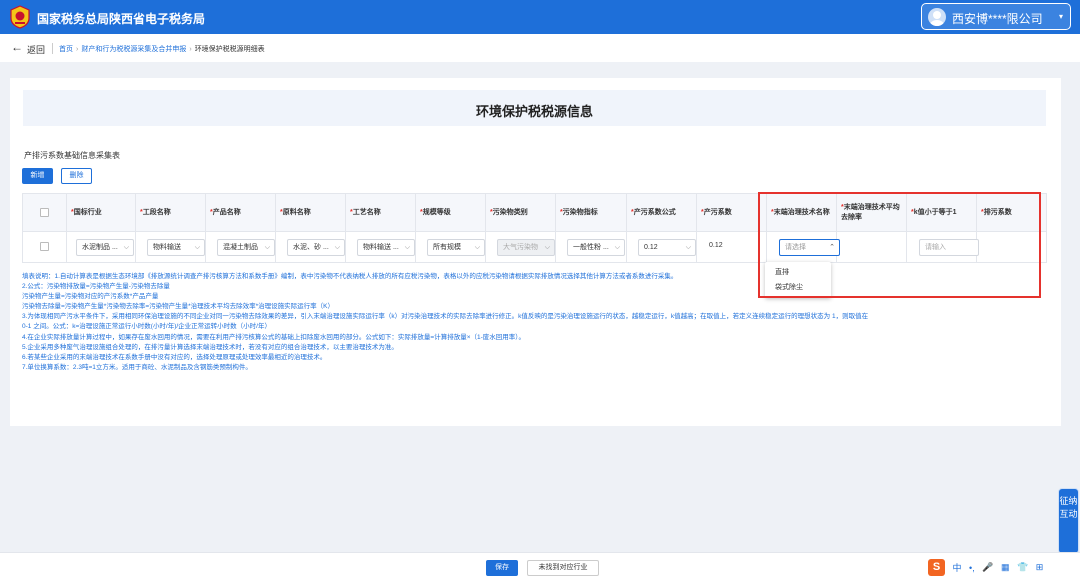 The image size is (1080, 582). Describe the element at coordinates (1005, 567) in the screenshot. I see `keyboard-icon: ▦` at that location.